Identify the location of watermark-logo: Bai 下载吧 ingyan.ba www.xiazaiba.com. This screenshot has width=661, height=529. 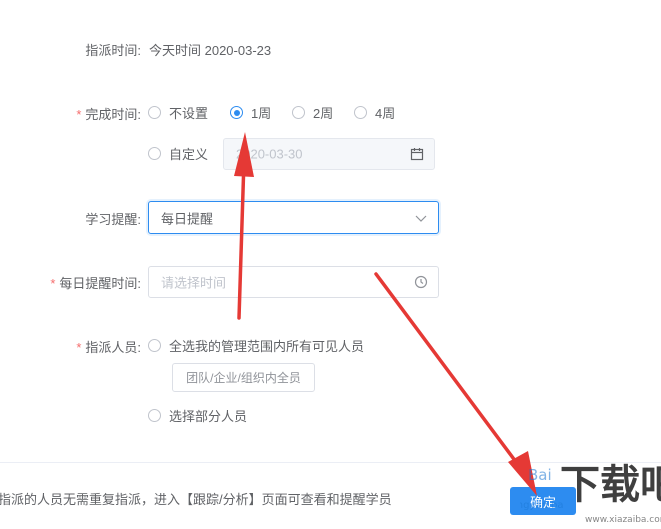
(587, 487).